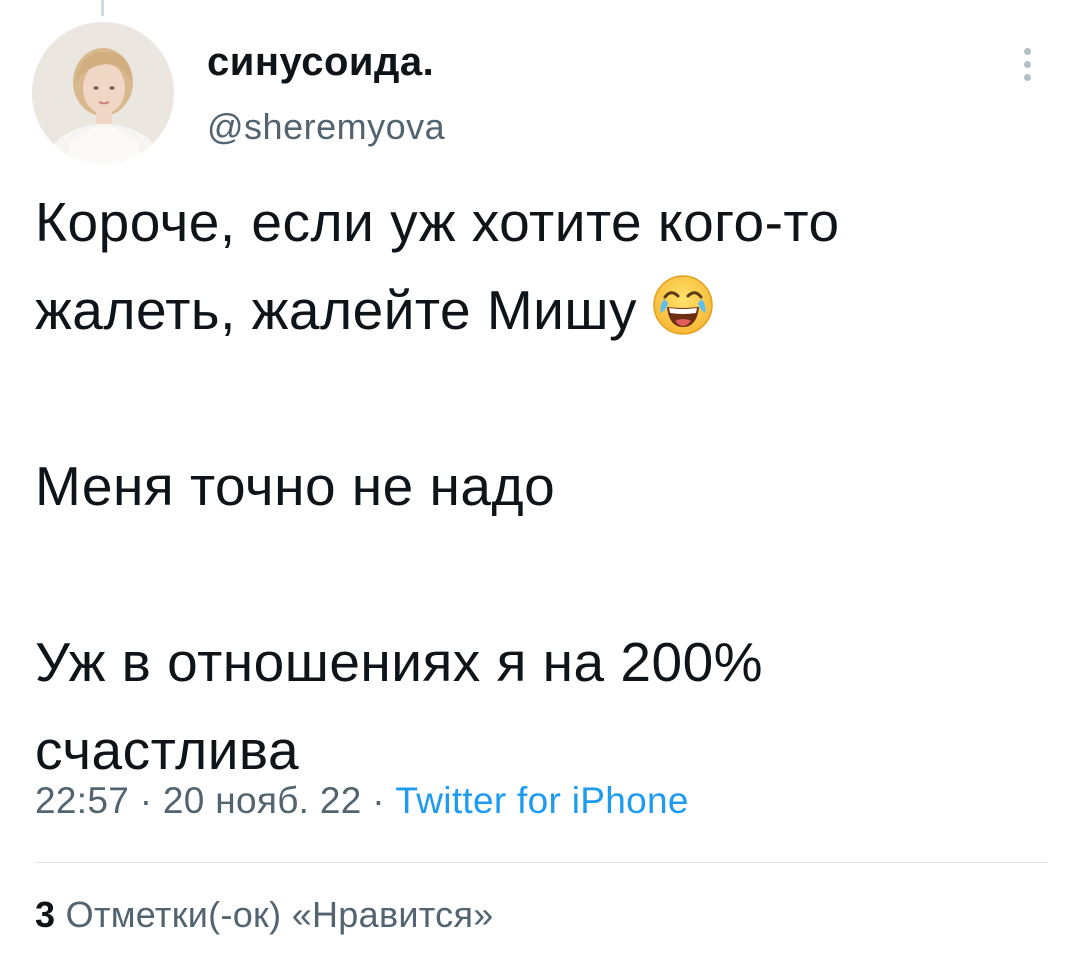 This screenshot has height=959, width=1080. I want to click on tweet-text-line-with-emoji: жалеть, жалейте Мишу, so click(540, 310).